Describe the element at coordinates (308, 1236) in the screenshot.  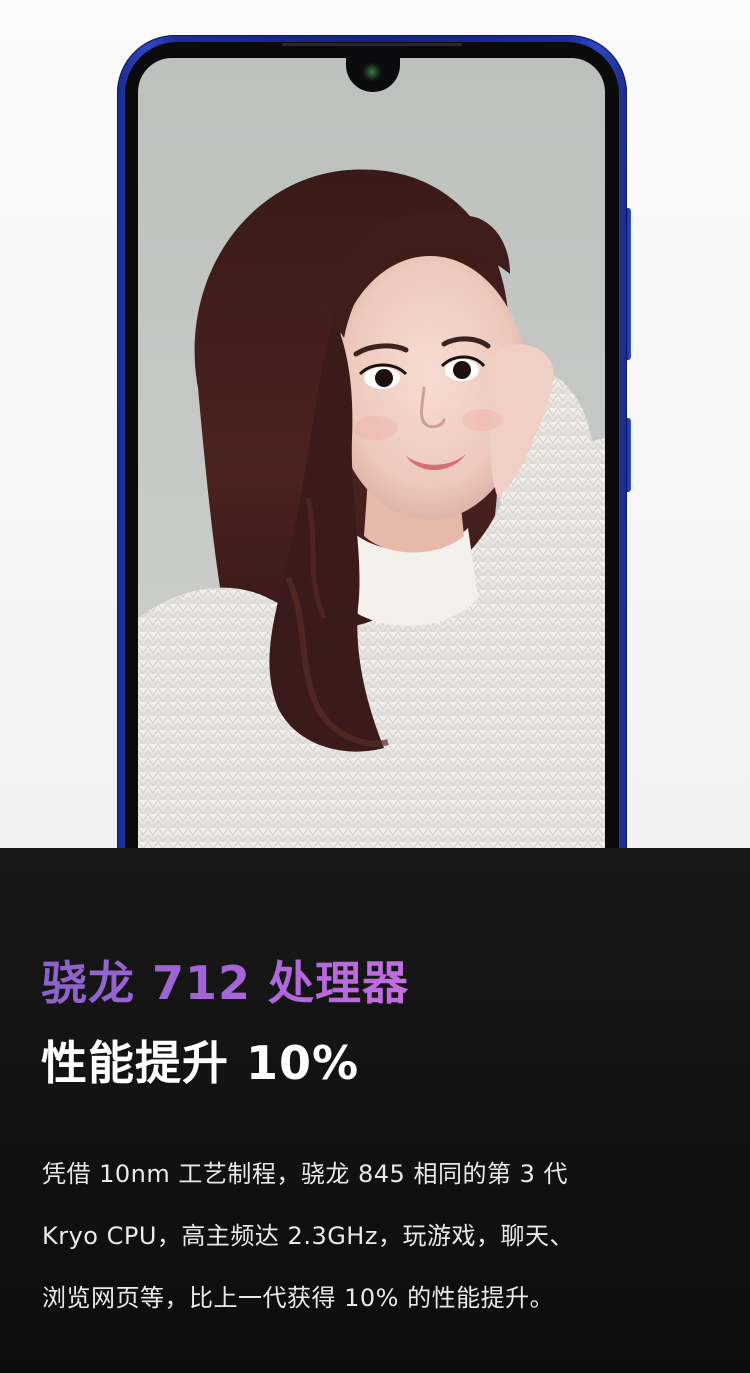
I see `description-line: Kryo CPU，高主频达 2.3GHz，玩游戏，聊天、` at that location.